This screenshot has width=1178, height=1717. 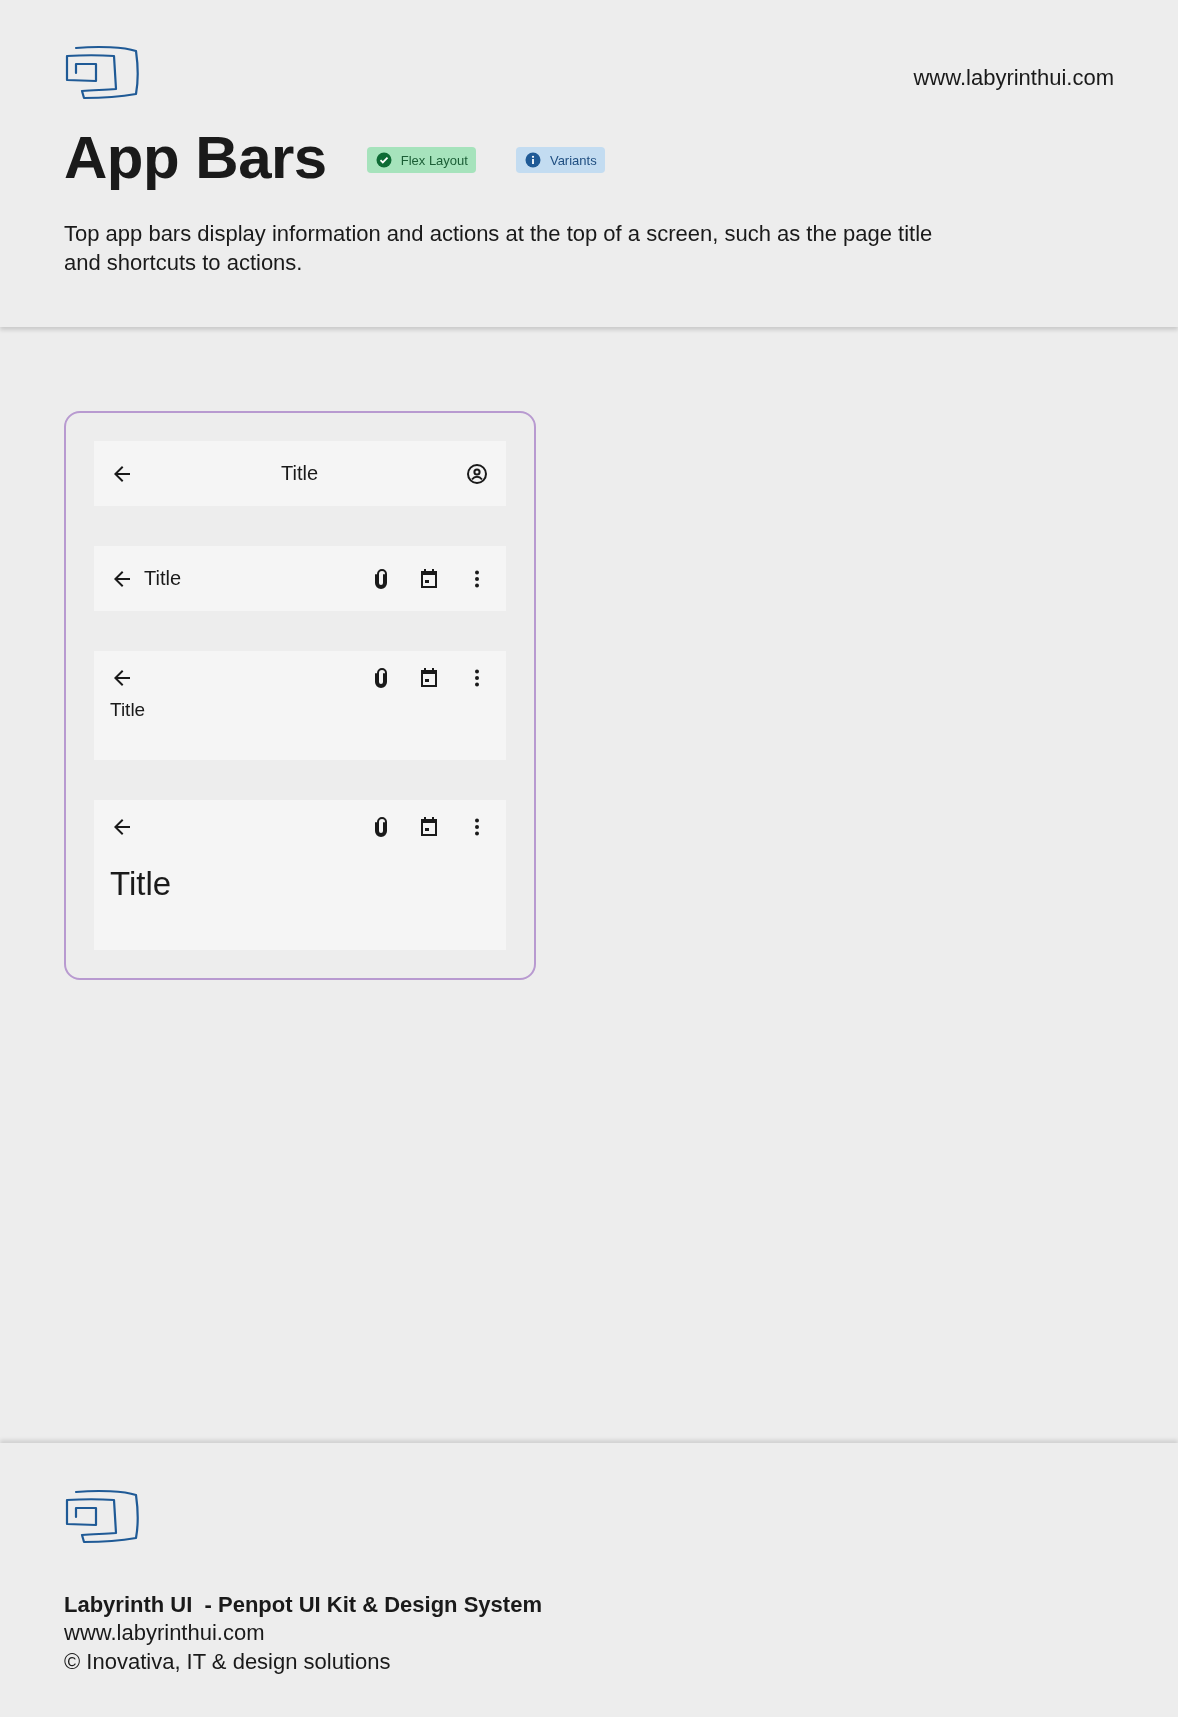 What do you see at coordinates (303, 1605) in the screenshot?
I see `footer-heading: Labyrinth UI - Penpot UI Kit & Design System` at bounding box center [303, 1605].